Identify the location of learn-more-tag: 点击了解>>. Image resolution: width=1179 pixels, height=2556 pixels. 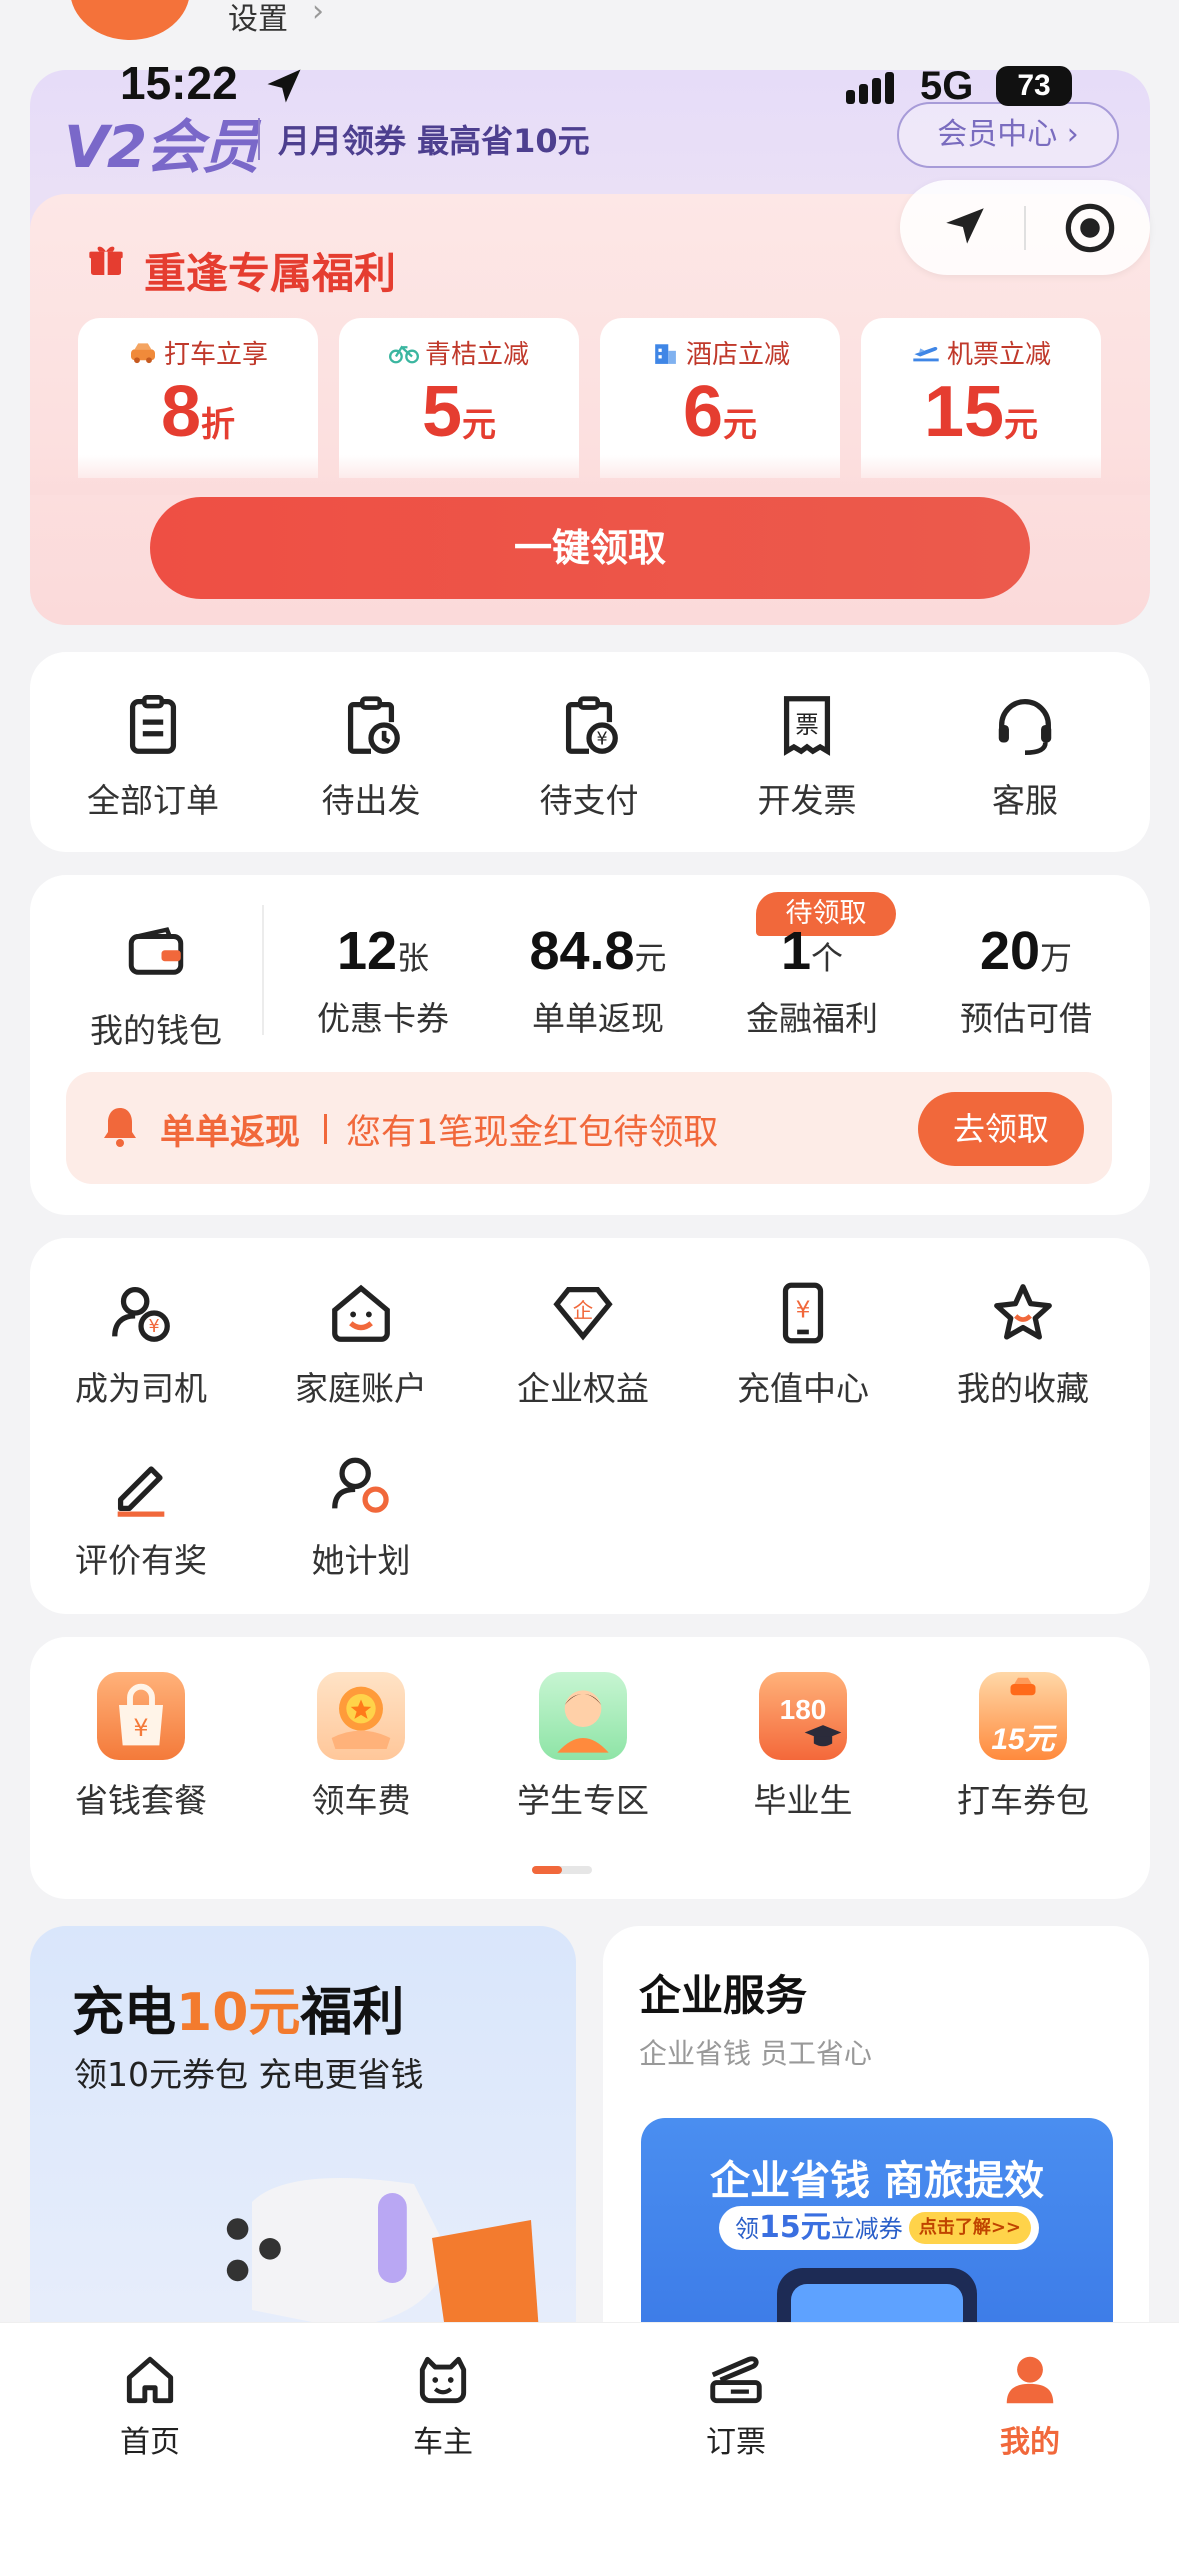
(969, 2228).